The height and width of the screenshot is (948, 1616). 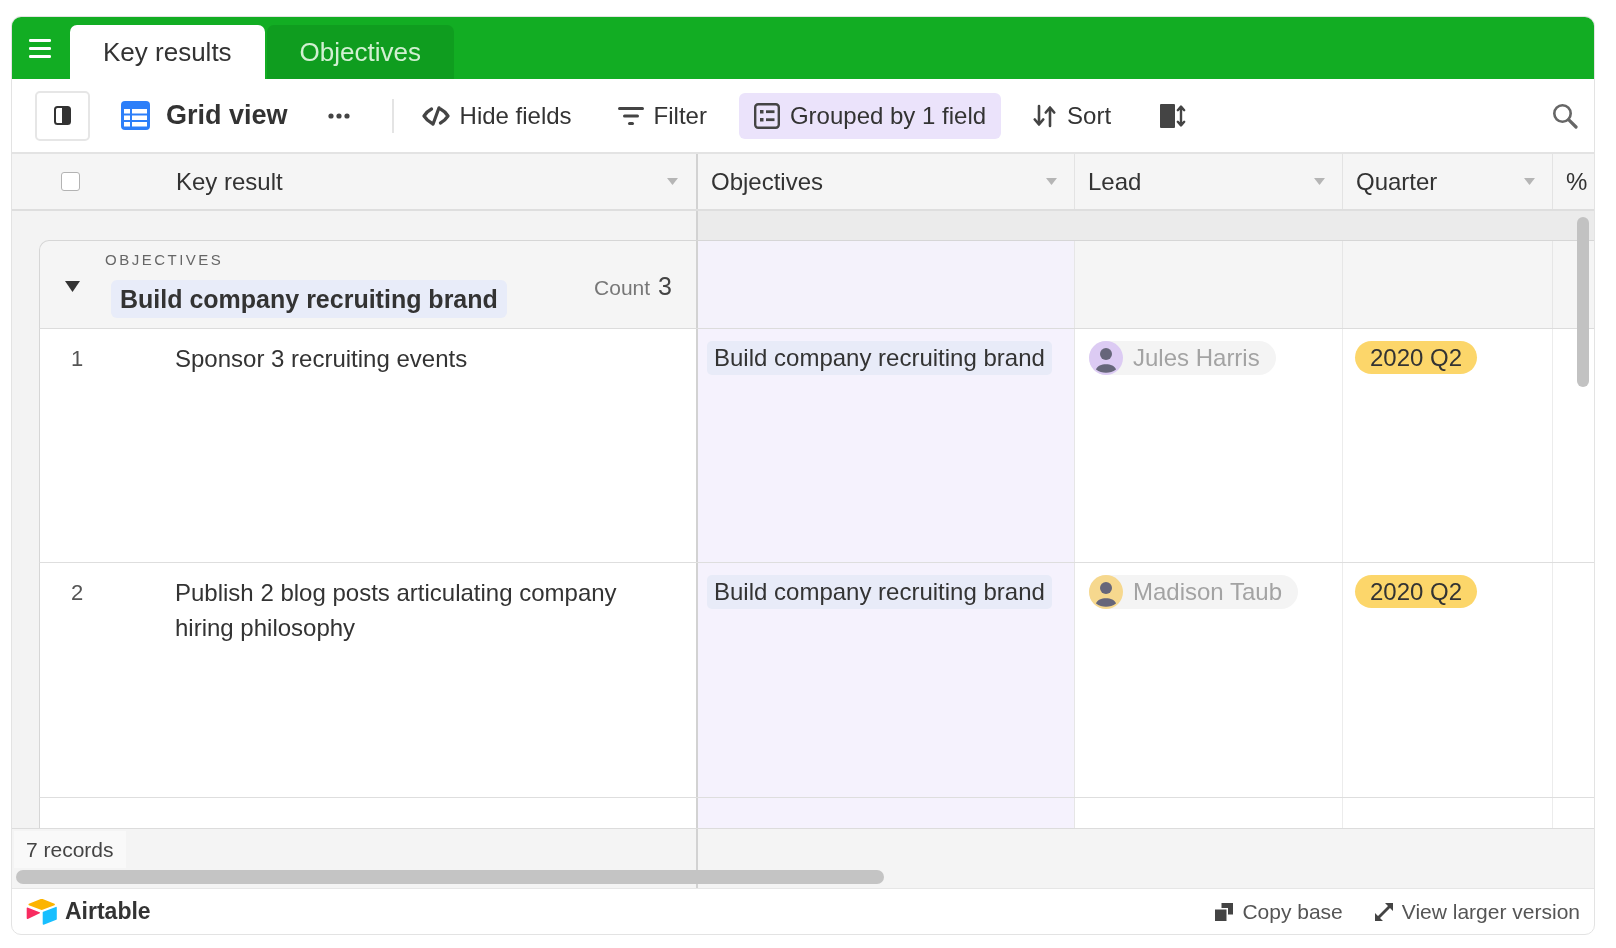 I want to click on record-count: 7 records, so click(x=70, y=849).